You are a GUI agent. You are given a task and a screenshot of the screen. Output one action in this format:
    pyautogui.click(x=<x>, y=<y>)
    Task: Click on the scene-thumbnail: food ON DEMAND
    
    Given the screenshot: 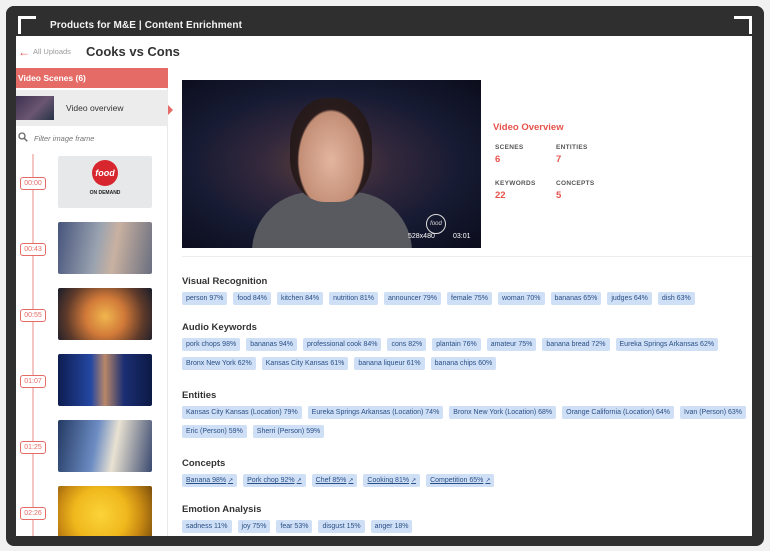 What is the action you would take?
    pyautogui.click(x=105, y=182)
    